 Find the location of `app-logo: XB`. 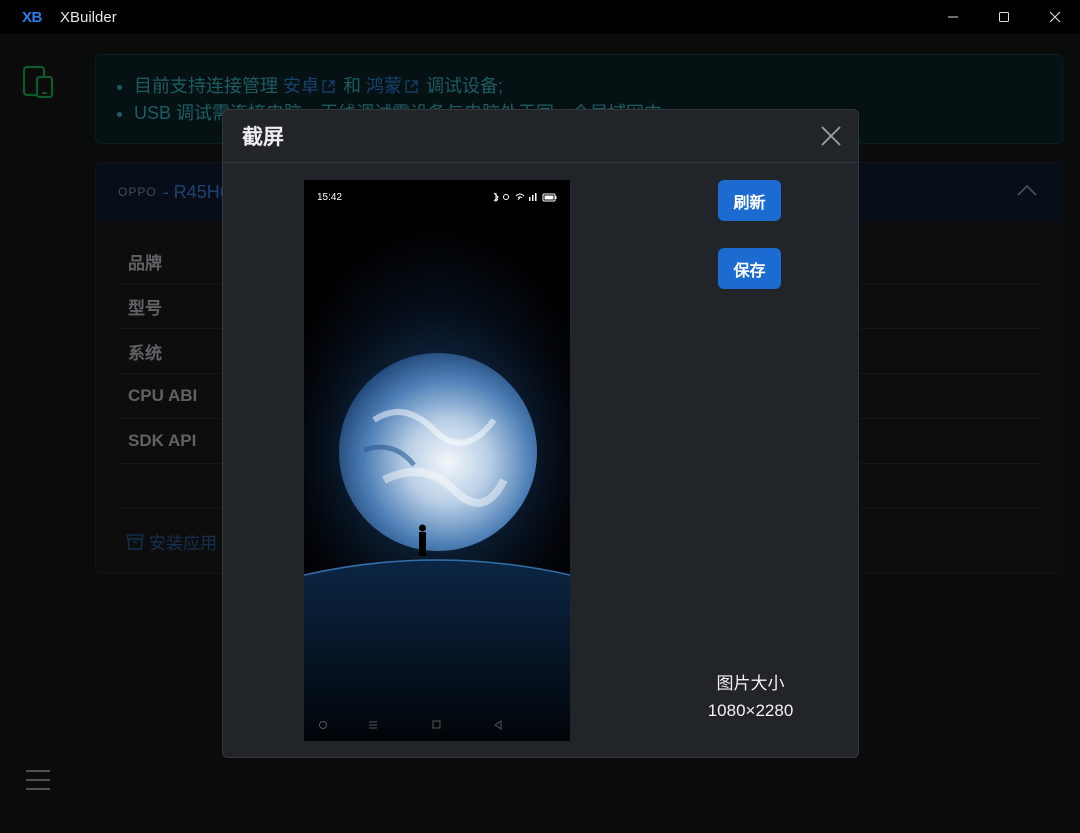

app-logo: XB is located at coordinates (32, 17).